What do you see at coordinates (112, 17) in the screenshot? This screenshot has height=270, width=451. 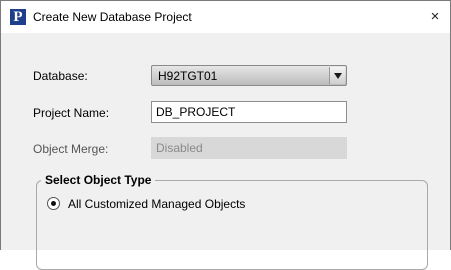 I see `window-title: Create New Database Project` at bounding box center [112, 17].